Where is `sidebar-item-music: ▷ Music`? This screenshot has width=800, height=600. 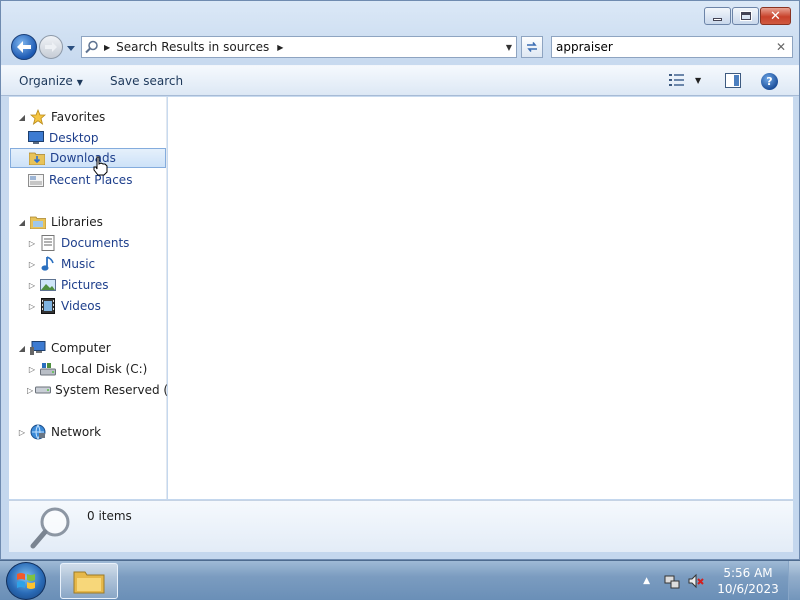 sidebar-item-music: ▷ Music is located at coordinates (61, 264).